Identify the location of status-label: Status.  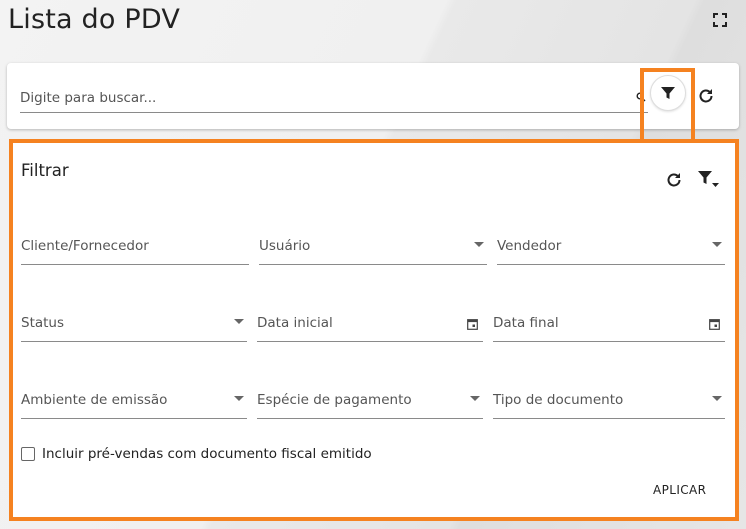
(43, 323).